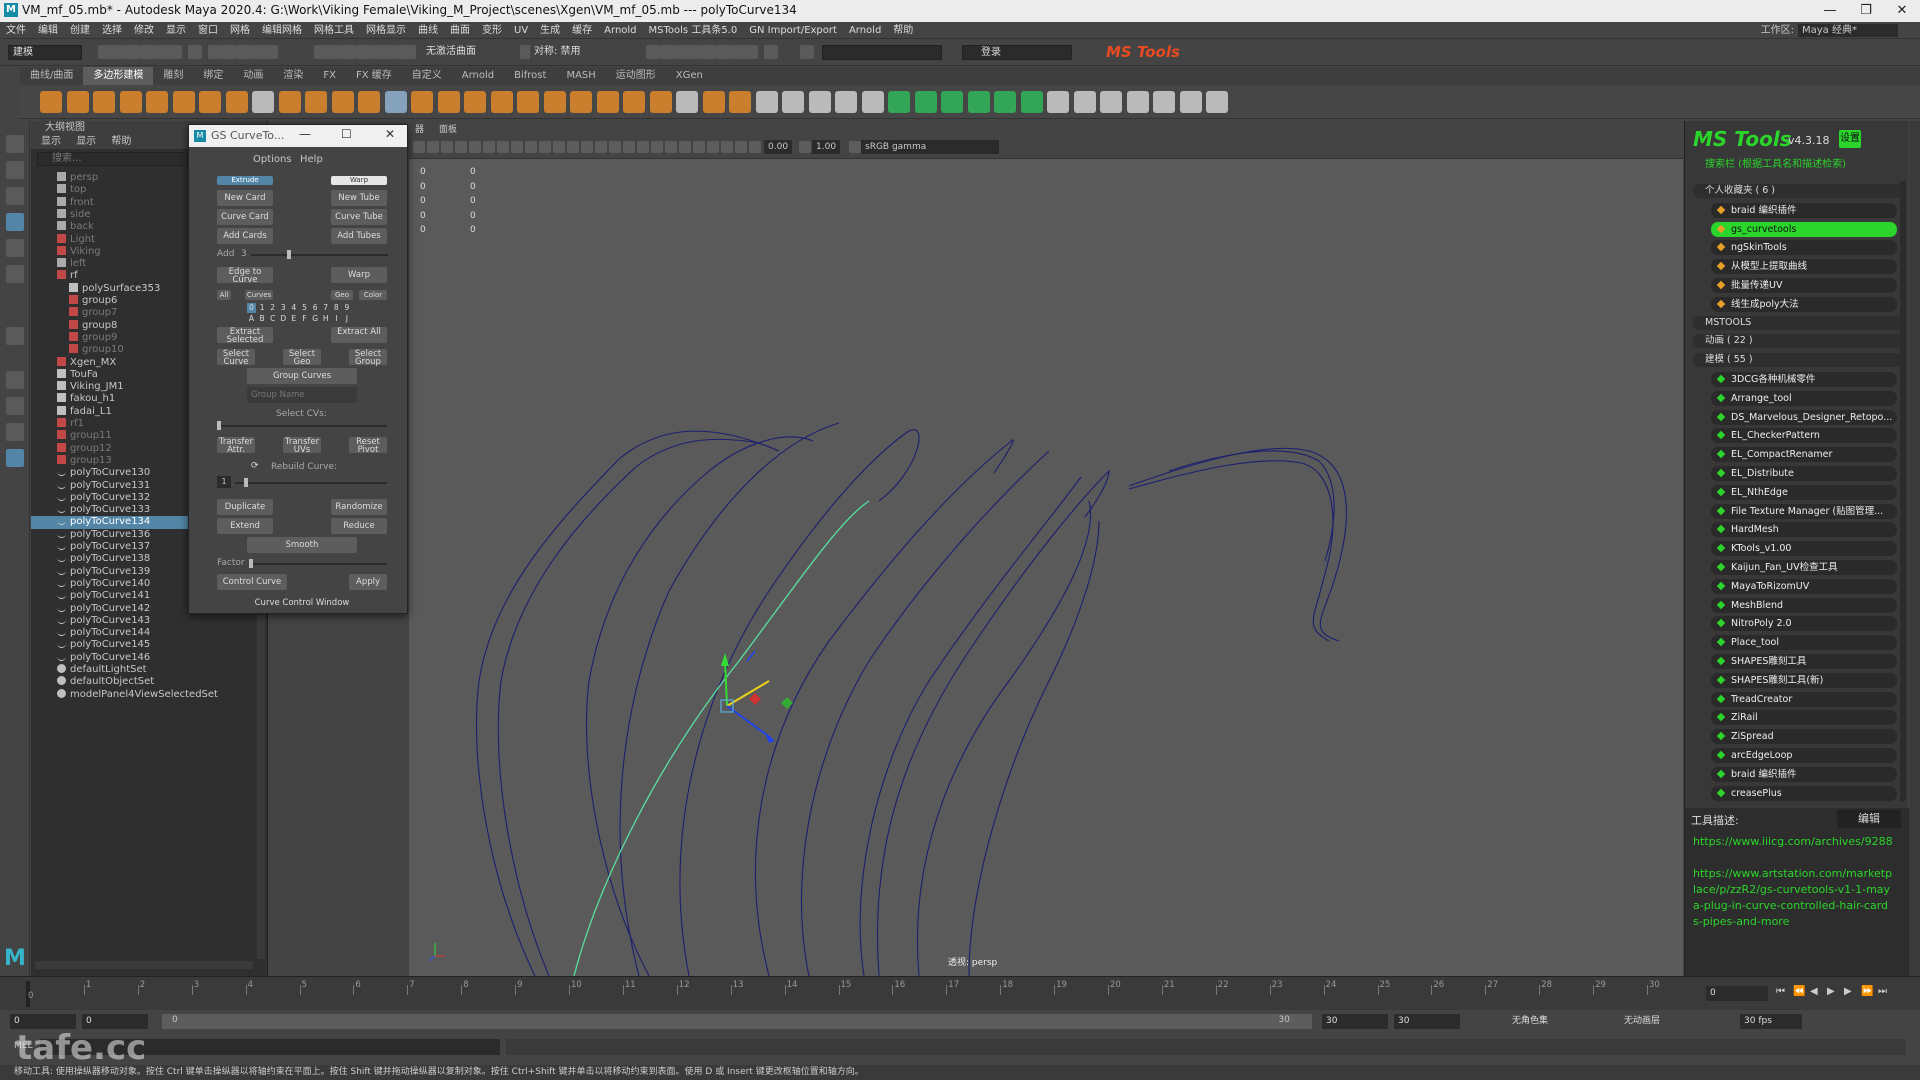 This screenshot has height=1080, width=1920. I want to click on factor-slider-knob, so click(251, 563).